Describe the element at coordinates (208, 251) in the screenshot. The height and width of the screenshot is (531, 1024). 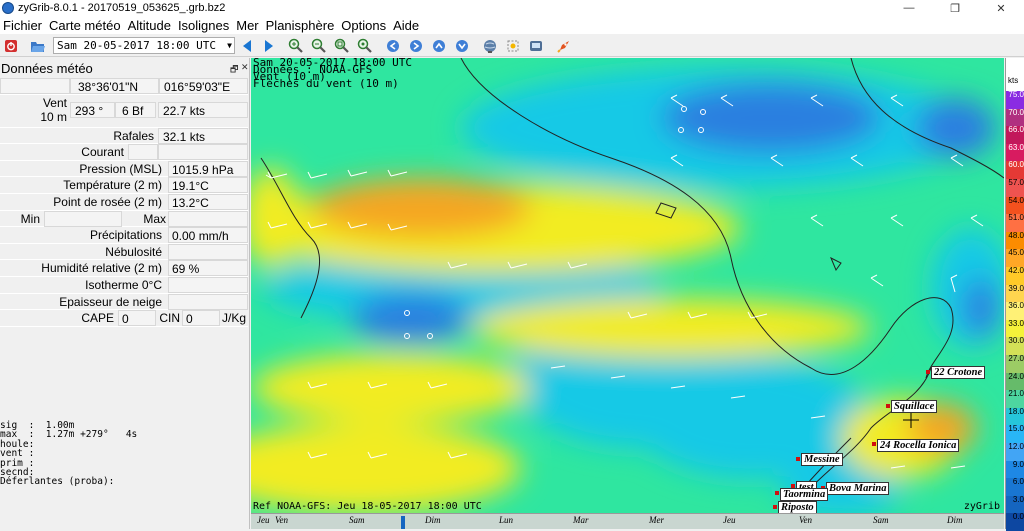
I see `cloud-value` at that location.